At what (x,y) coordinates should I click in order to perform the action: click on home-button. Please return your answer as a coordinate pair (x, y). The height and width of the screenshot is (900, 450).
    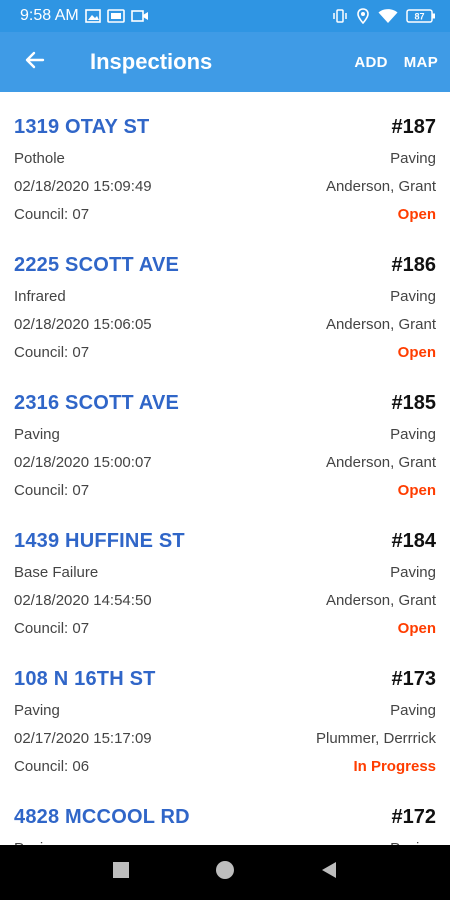
    Looking at the image, I should click on (225, 872).